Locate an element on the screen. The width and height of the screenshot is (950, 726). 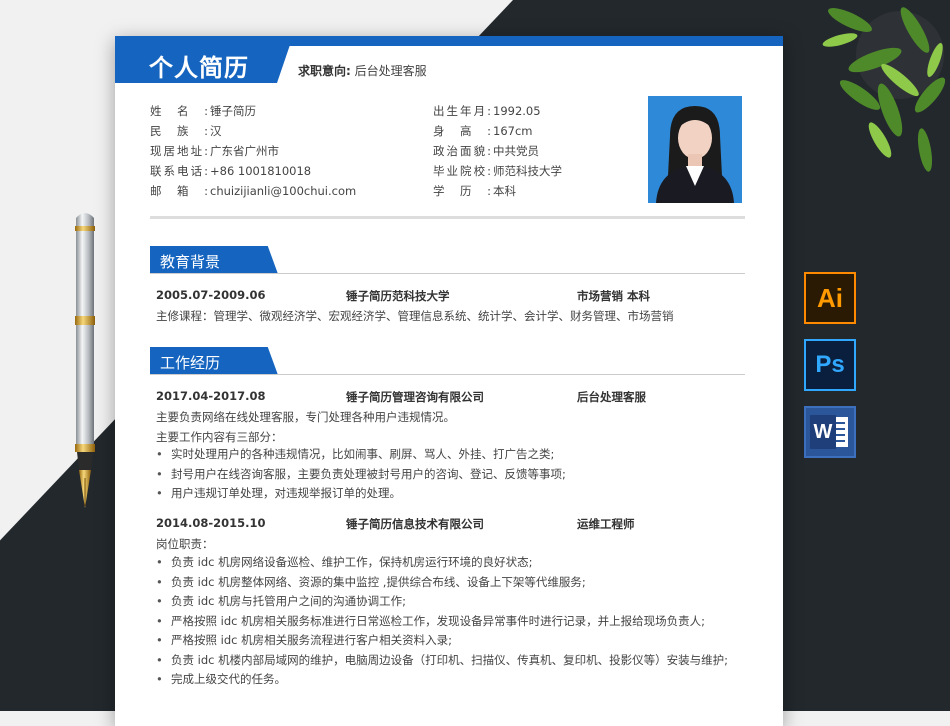
education-date: 2005.07-2009.06 is located at coordinates (211, 295).